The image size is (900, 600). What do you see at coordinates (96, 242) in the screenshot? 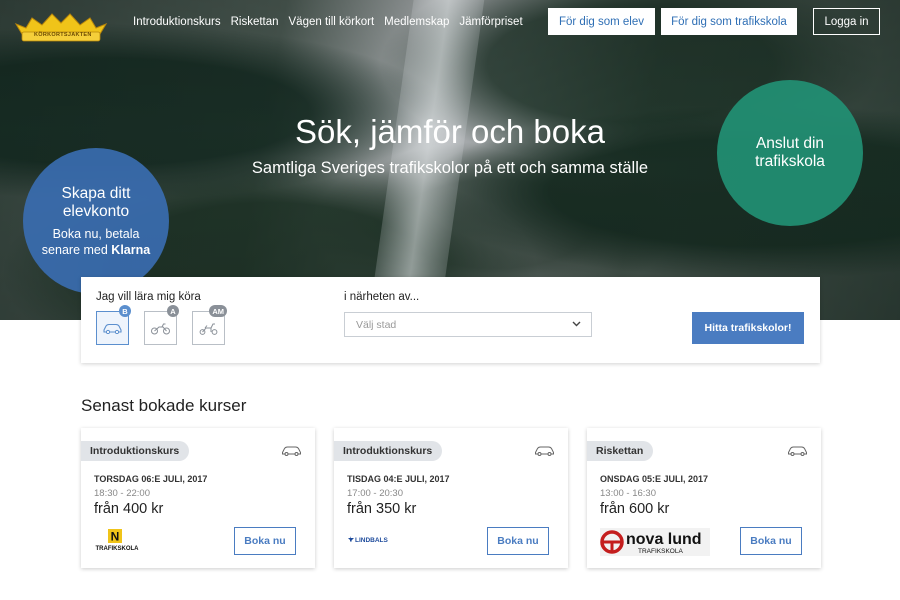
I see `create-account-text: Boka nu, betala senare med Klarna` at bounding box center [96, 242].